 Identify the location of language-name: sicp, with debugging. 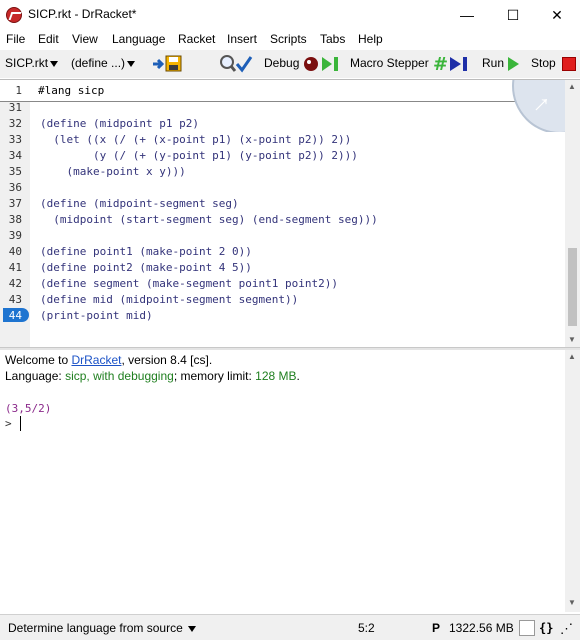
(119, 376).